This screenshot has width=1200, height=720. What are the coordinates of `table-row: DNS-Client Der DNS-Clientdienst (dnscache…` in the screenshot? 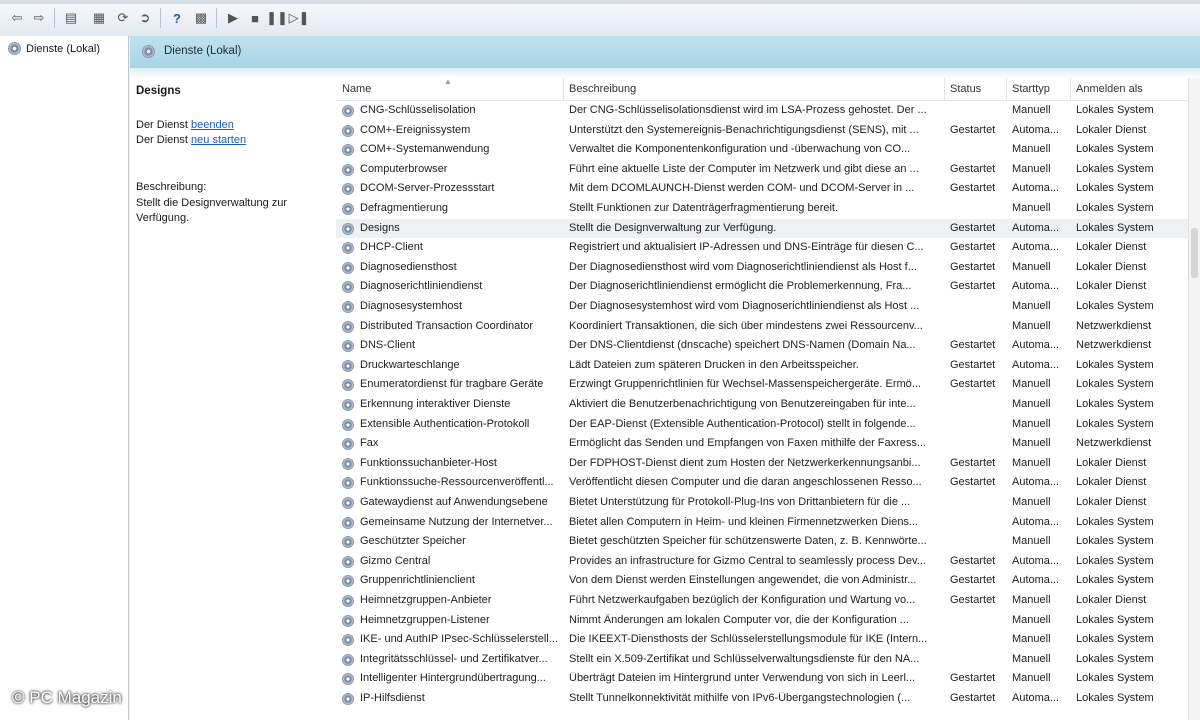 It's located at (762, 346).